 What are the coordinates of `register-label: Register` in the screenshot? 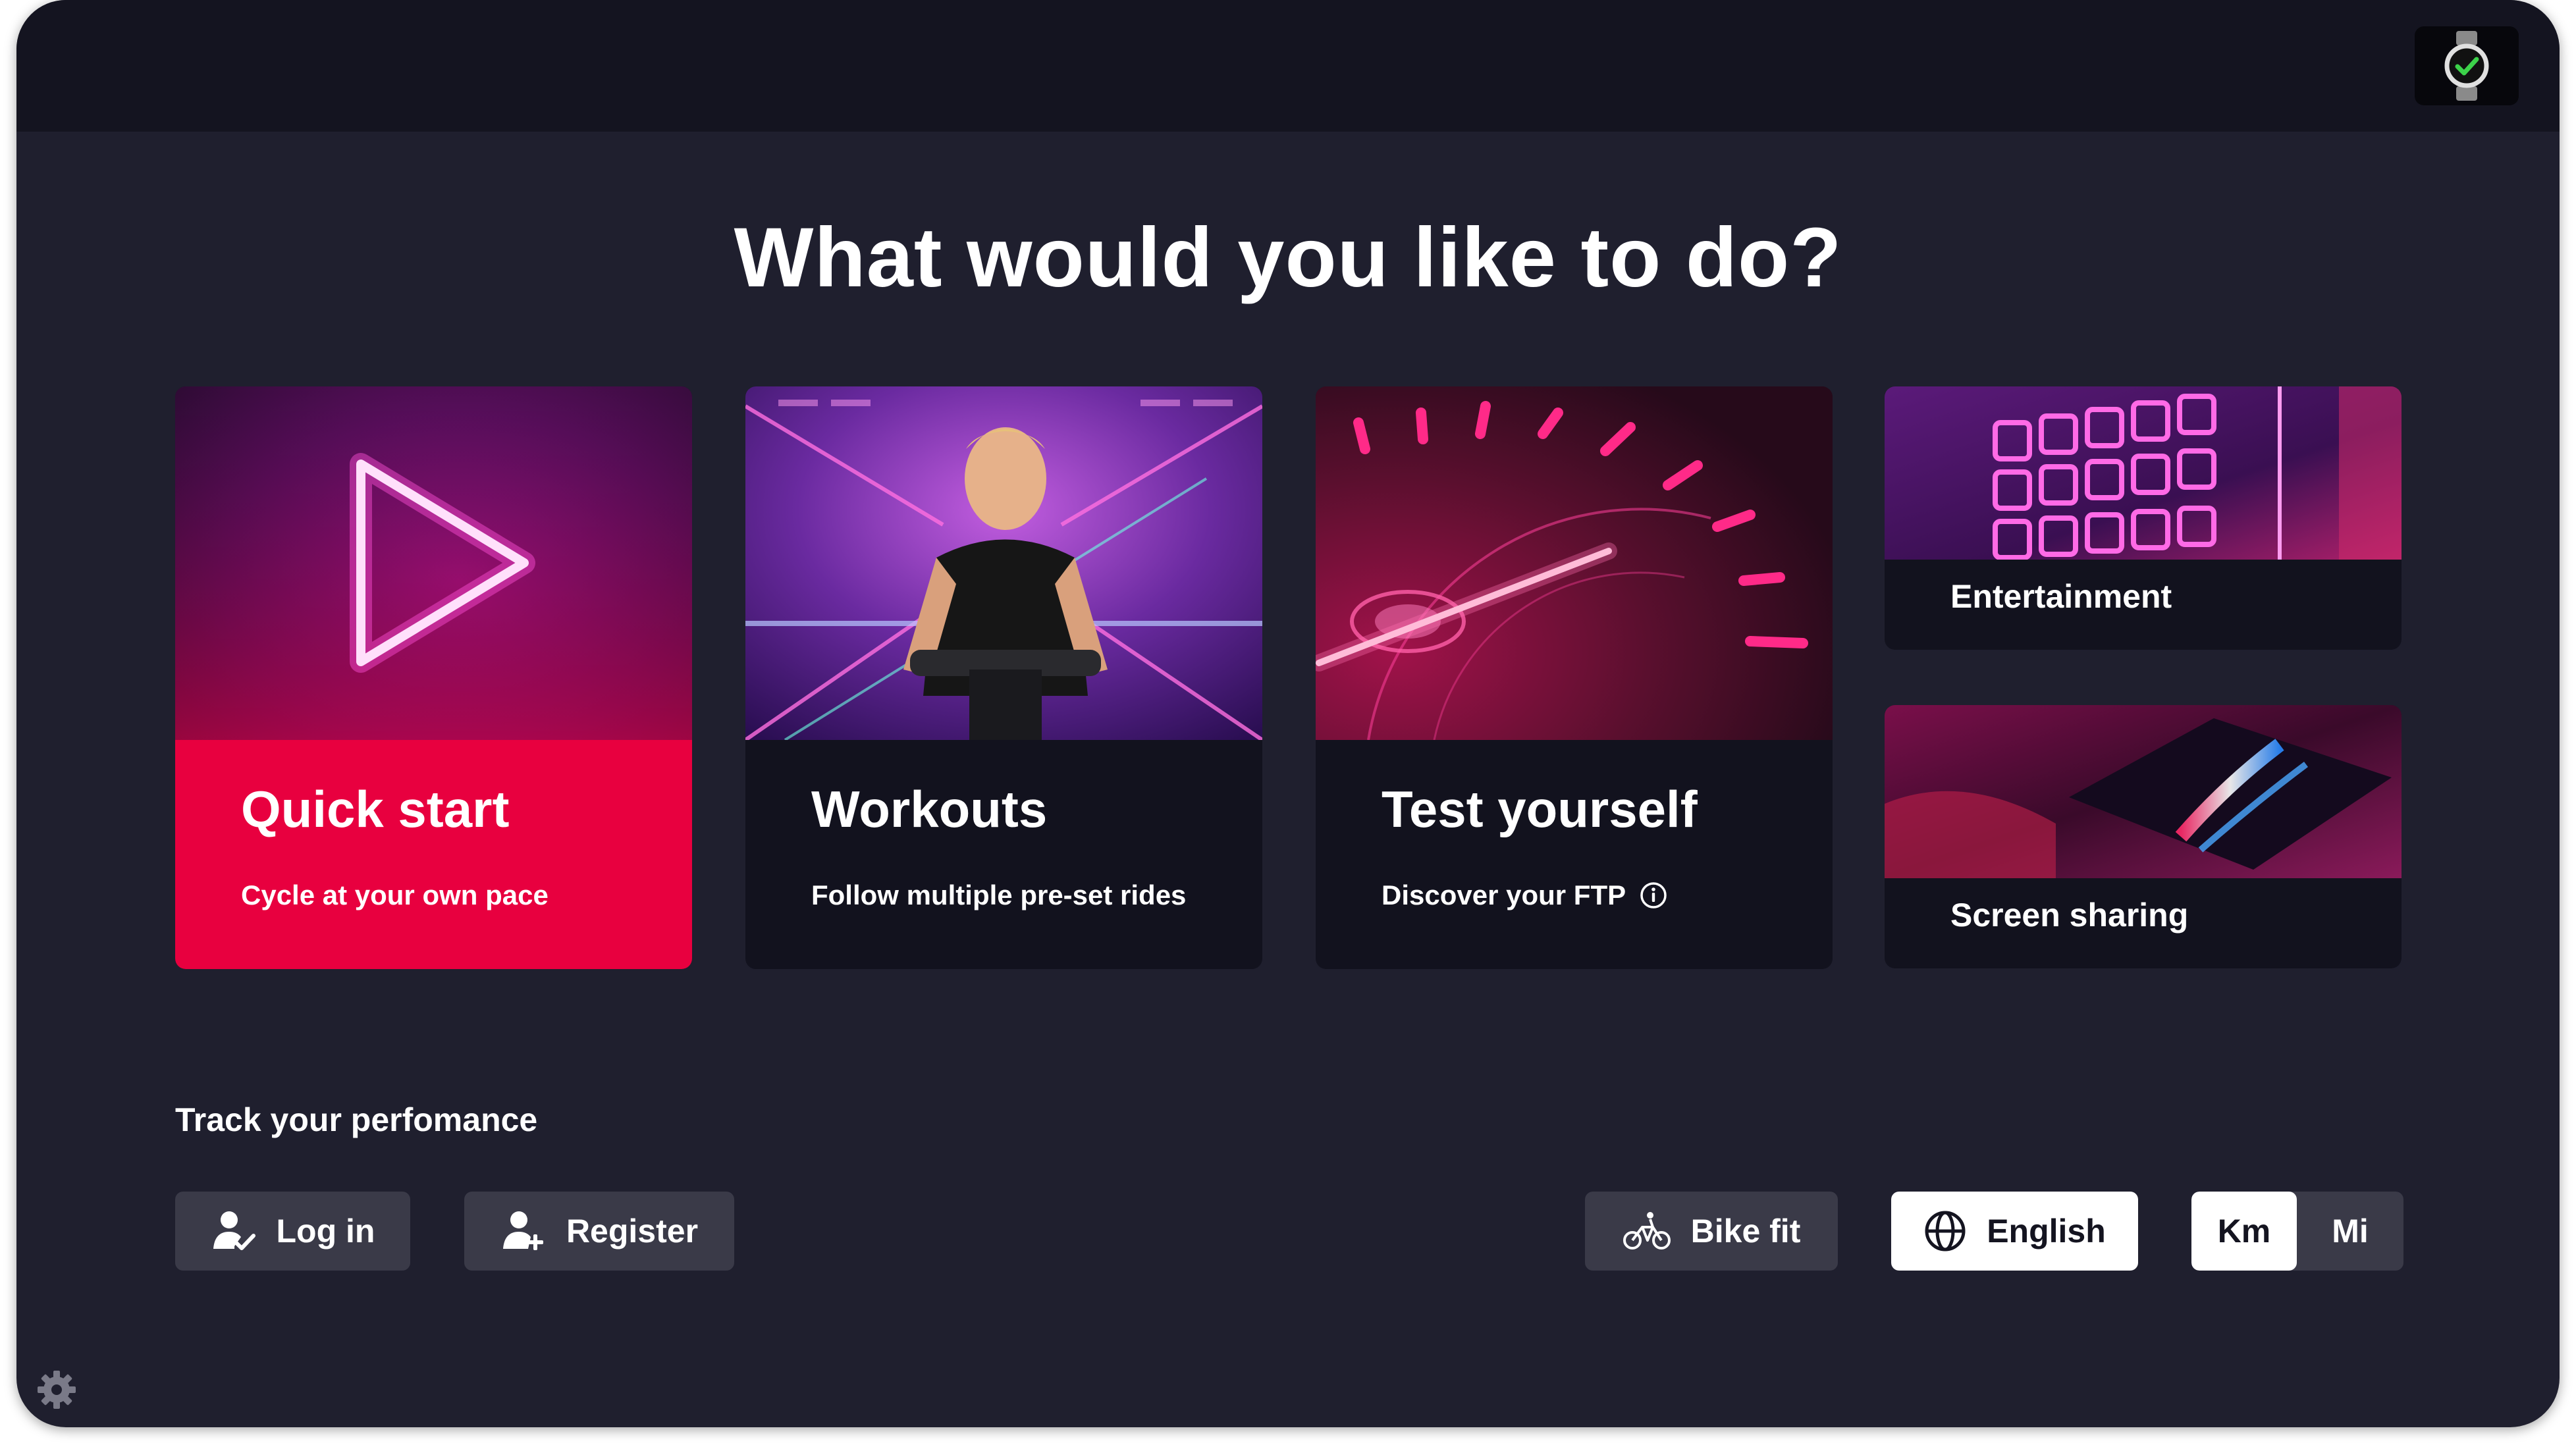 It's located at (632, 1232).